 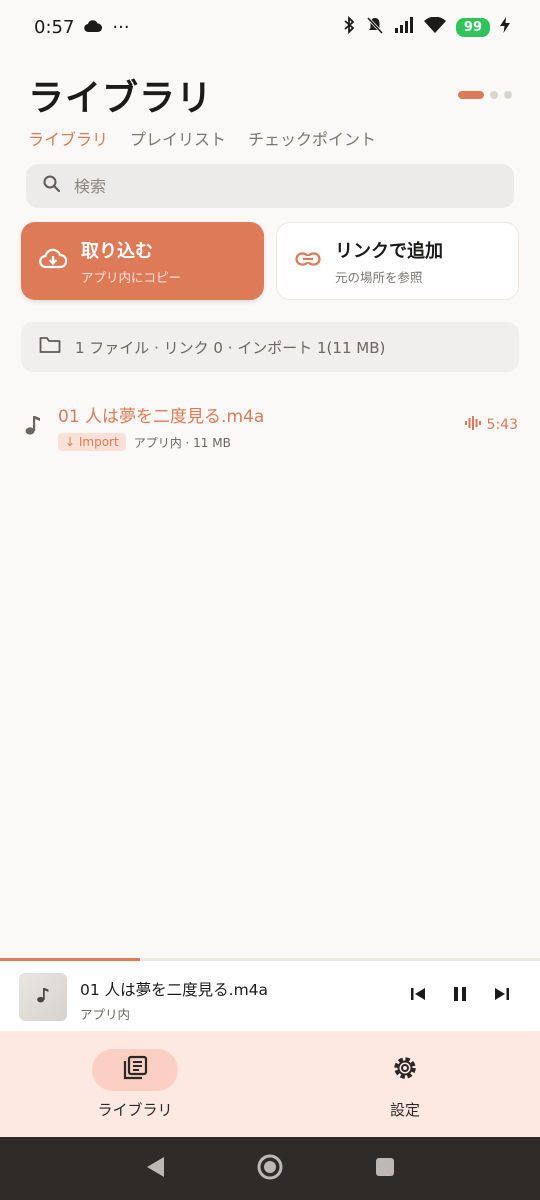 What do you see at coordinates (178, 139) in the screenshot?
I see `tab-playlist: プレイリスト` at bounding box center [178, 139].